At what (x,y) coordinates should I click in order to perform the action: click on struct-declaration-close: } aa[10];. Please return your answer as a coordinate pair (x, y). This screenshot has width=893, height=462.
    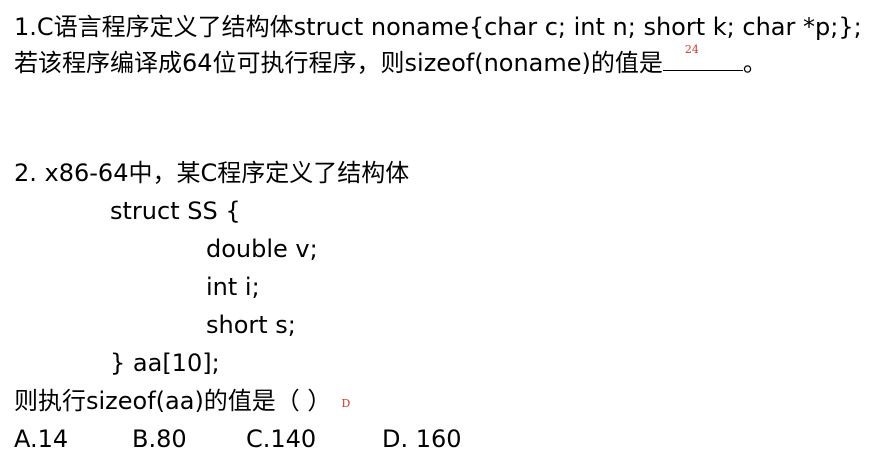
    Looking at the image, I should click on (165, 363).